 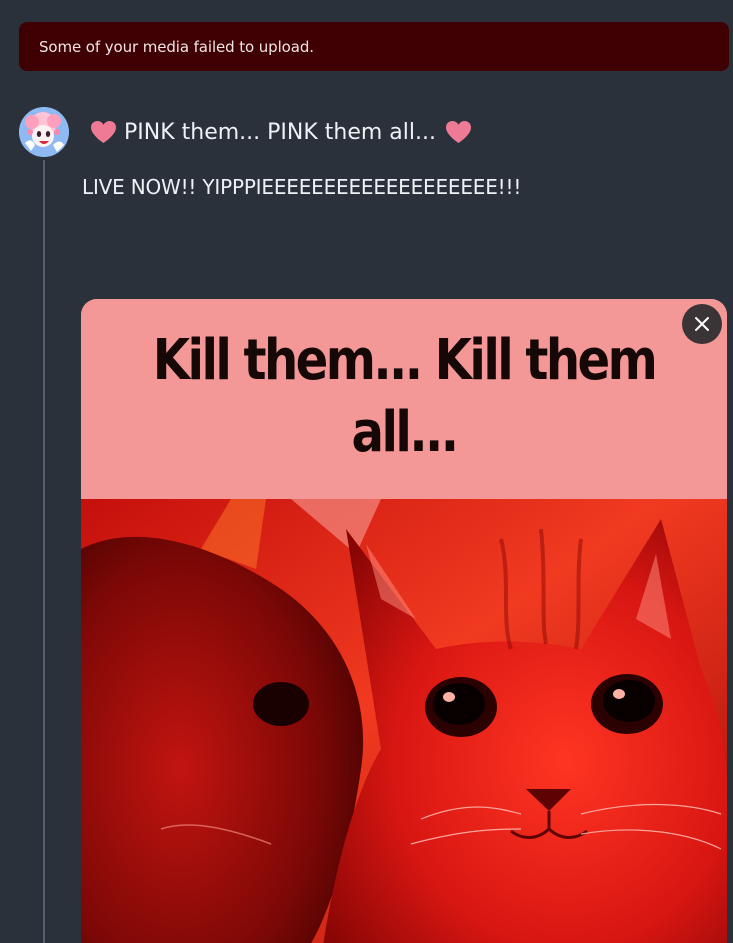 What do you see at coordinates (44, 551) in the screenshot?
I see `thread-line` at bounding box center [44, 551].